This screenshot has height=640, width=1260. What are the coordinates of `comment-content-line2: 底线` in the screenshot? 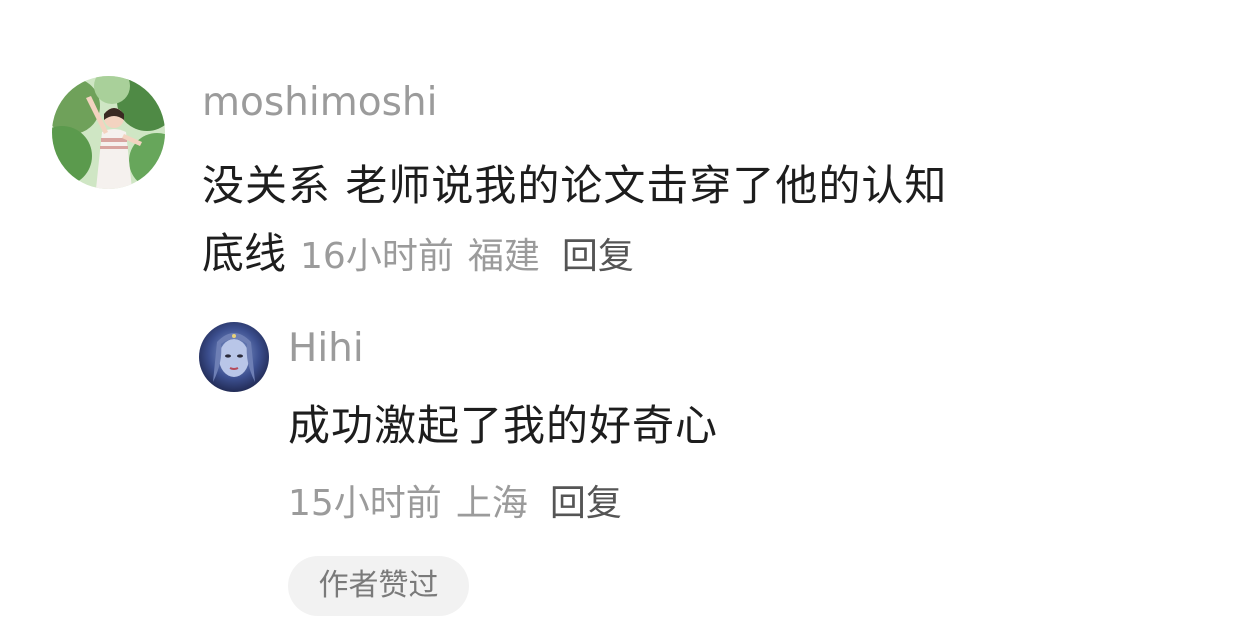 It's located at (244, 253).